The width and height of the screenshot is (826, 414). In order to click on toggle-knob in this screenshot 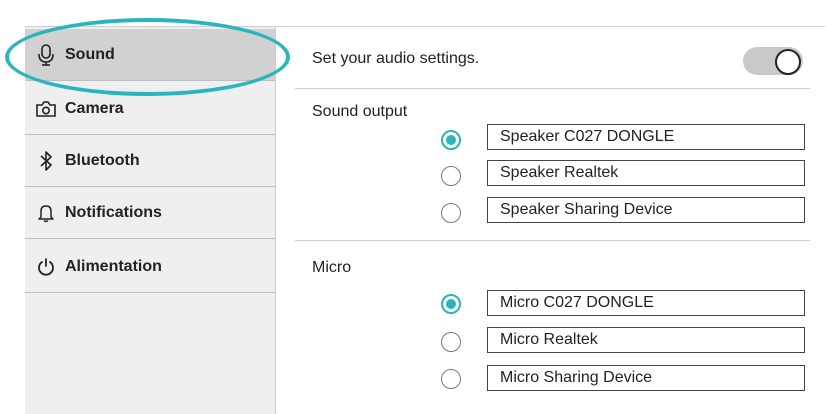, I will do `click(788, 62)`.